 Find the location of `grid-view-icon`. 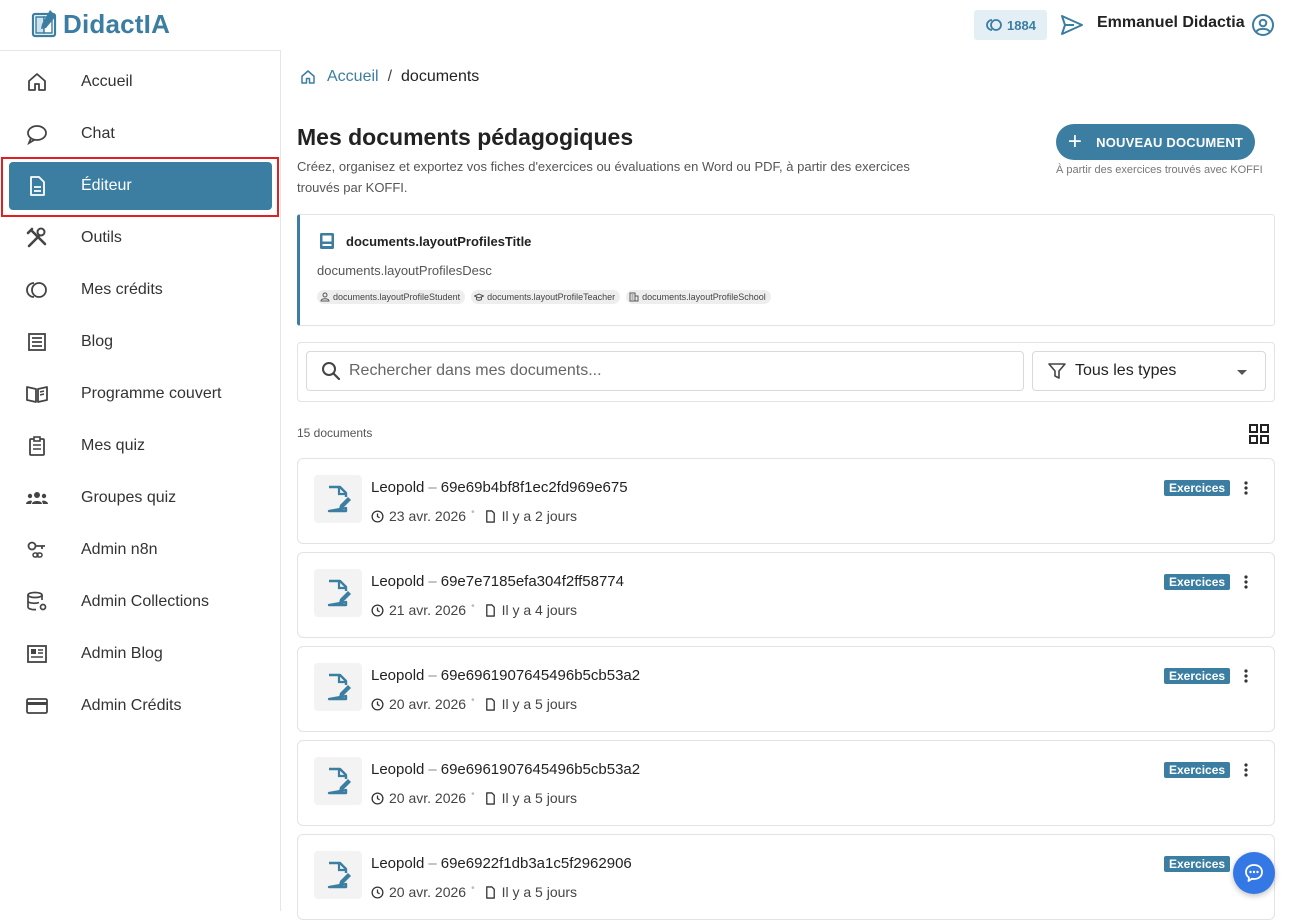

grid-view-icon is located at coordinates (1259, 434).